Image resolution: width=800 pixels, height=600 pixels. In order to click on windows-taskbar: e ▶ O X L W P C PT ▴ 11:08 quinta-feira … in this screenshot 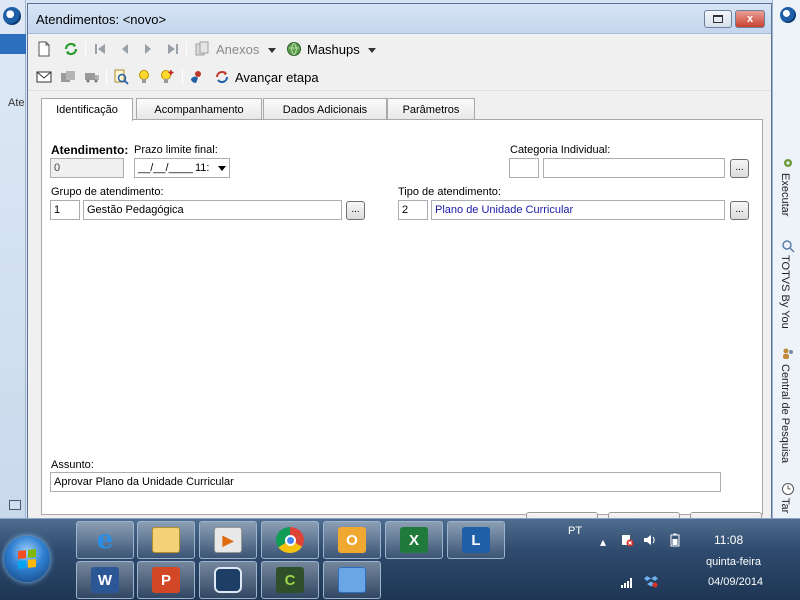, I will do `click(400, 559)`.